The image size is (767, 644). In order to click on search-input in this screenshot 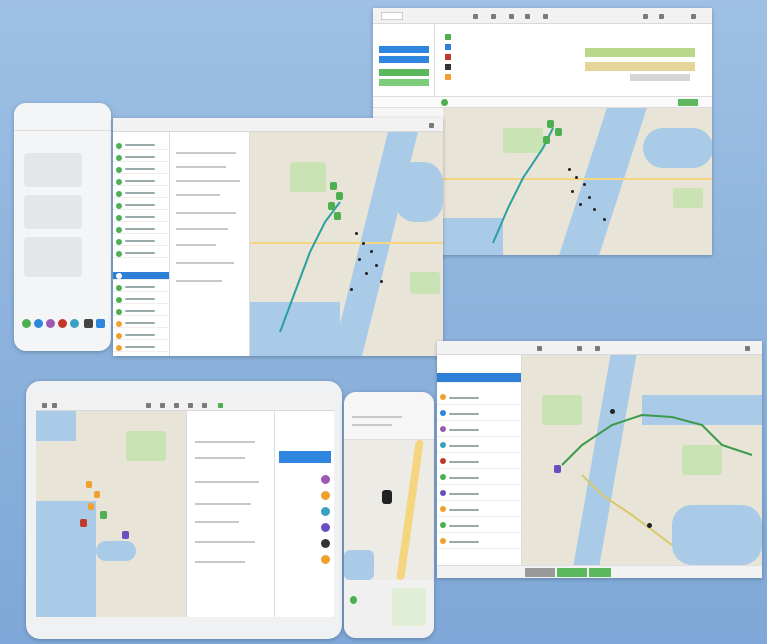, I will do `click(392, 16)`.